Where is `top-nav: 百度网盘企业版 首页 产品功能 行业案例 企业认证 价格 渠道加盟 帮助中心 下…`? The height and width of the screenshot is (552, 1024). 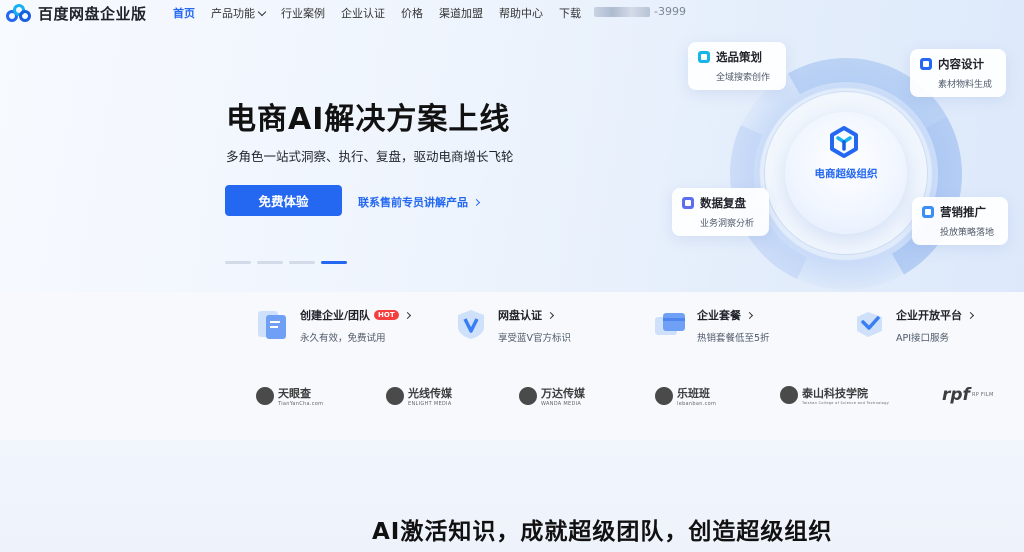
top-nav: 百度网盘企业版 首页 产品功能 行业案例 企业认证 价格 渠道加盟 帮助中心 下… is located at coordinates (512, 13).